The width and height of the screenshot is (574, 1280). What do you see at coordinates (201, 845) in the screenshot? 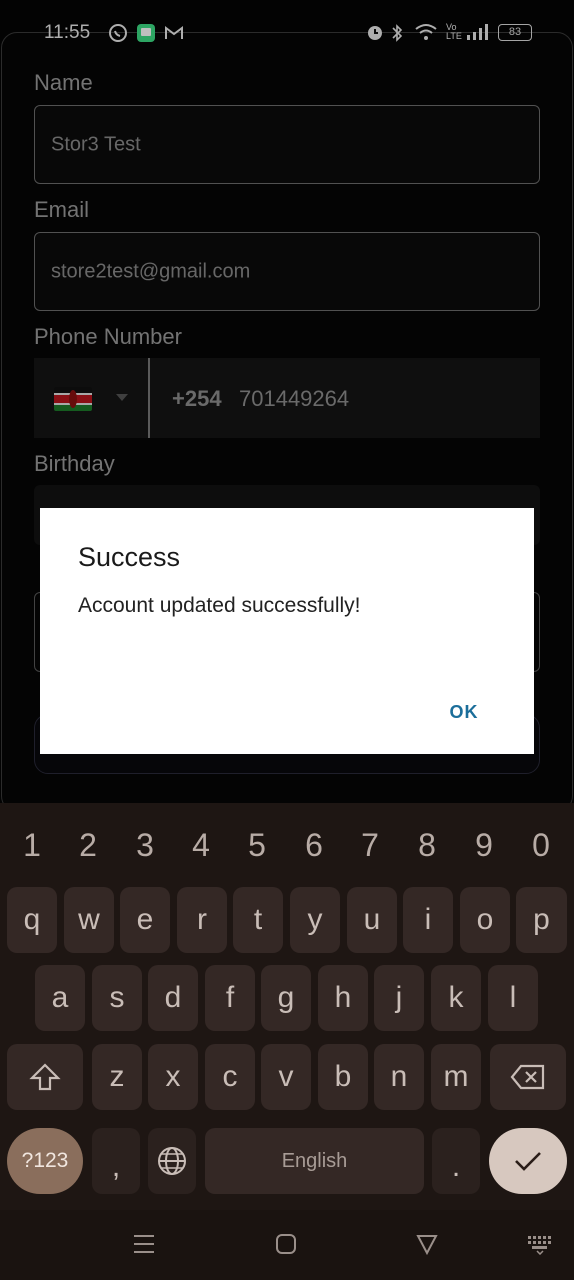
I see `key-4: 4` at bounding box center [201, 845].